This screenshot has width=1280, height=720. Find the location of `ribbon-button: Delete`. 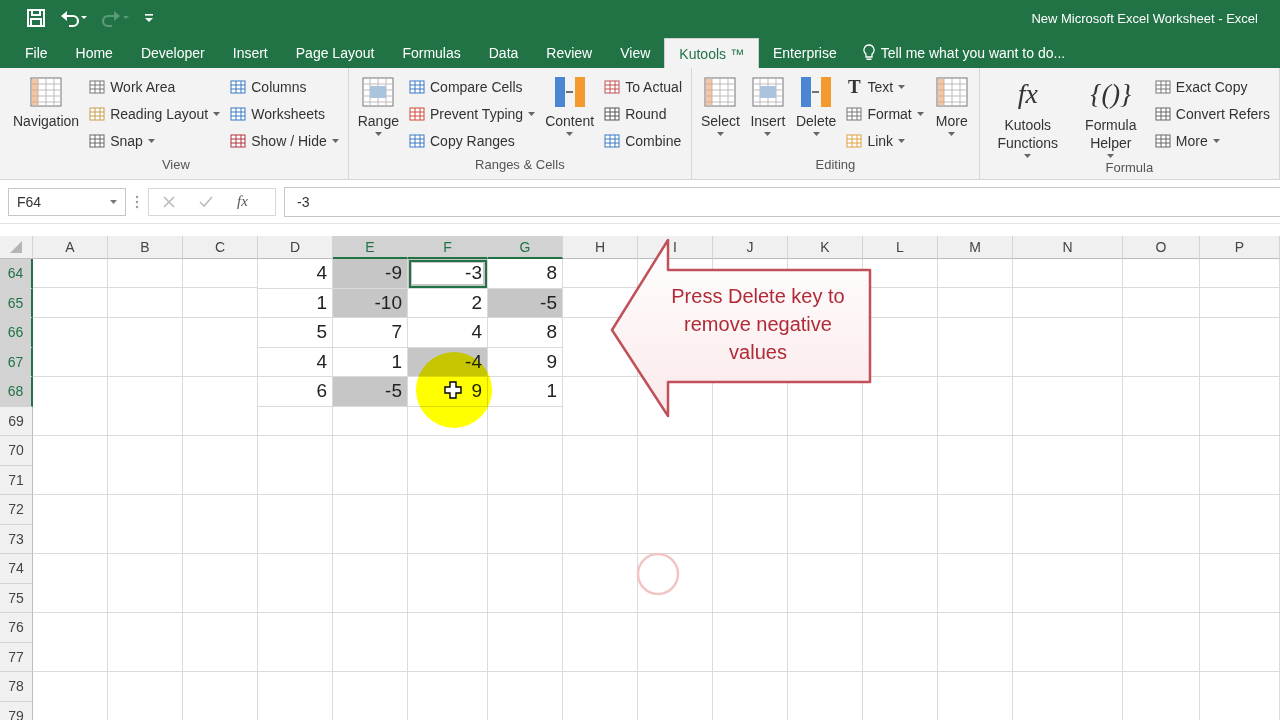

ribbon-button: Delete is located at coordinates (816, 114).